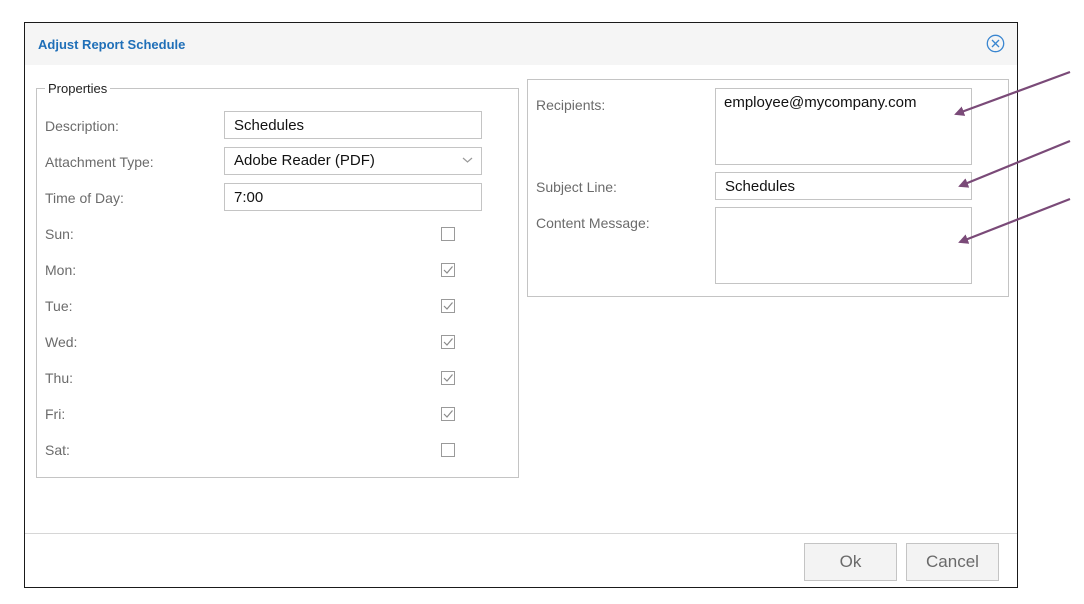 The image size is (1084, 604). Describe the element at coordinates (521, 533) in the screenshot. I see `footer-divider` at that location.